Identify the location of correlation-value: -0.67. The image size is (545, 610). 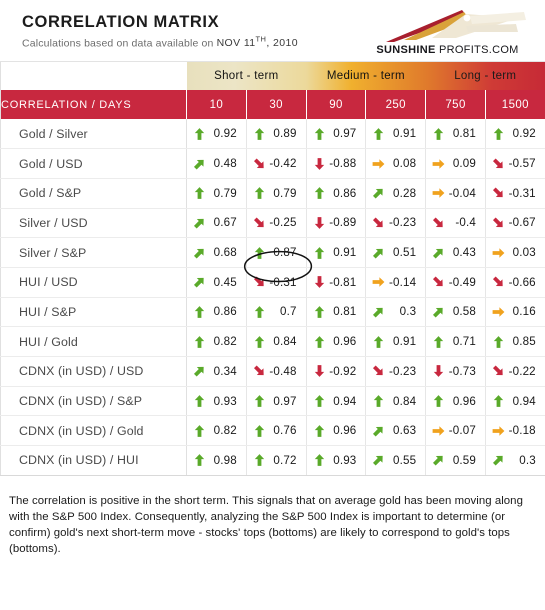
(522, 223).